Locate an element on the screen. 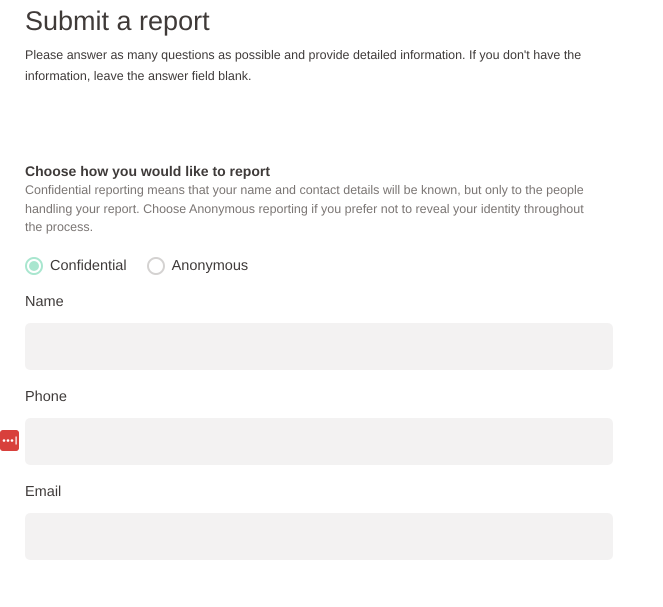 Image resolution: width=663 pixels, height=607 pixels. section-heading: Choose how you would like to report is located at coordinates (148, 171).